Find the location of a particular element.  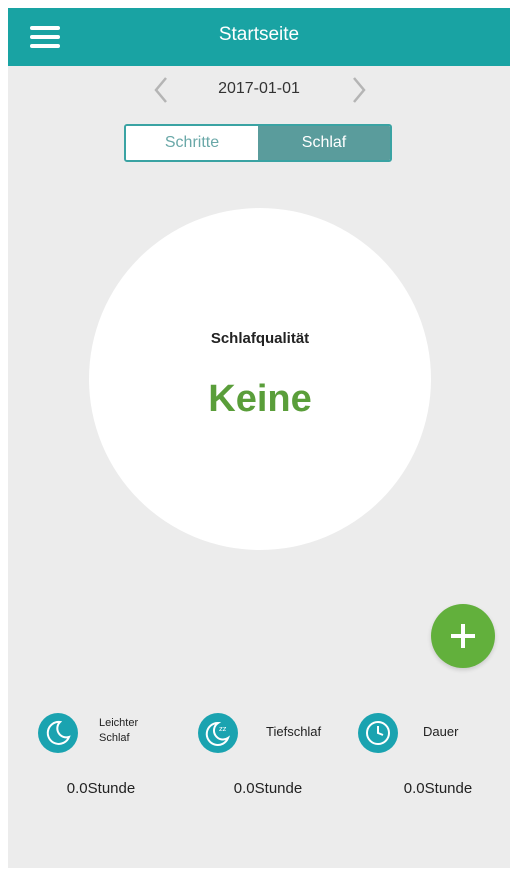

tab-schritte: Schritte is located at coordinates (192, 143).